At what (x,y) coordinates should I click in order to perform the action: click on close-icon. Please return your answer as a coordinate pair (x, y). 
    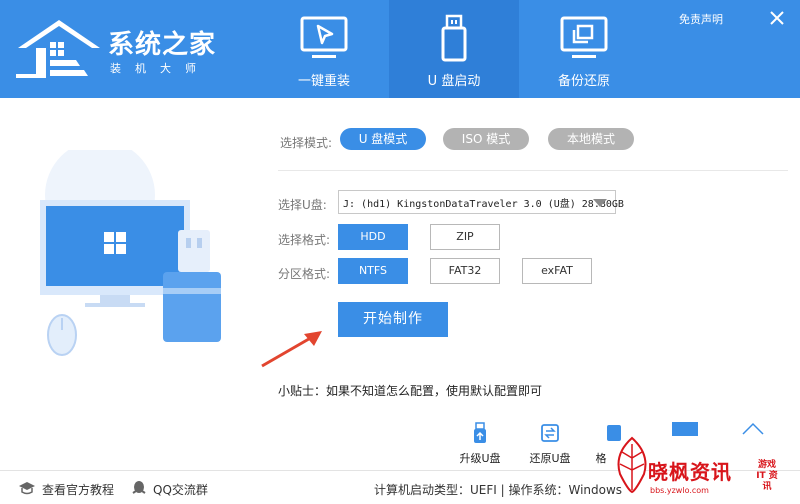
    Looking at the image, I should click on (777, 18).